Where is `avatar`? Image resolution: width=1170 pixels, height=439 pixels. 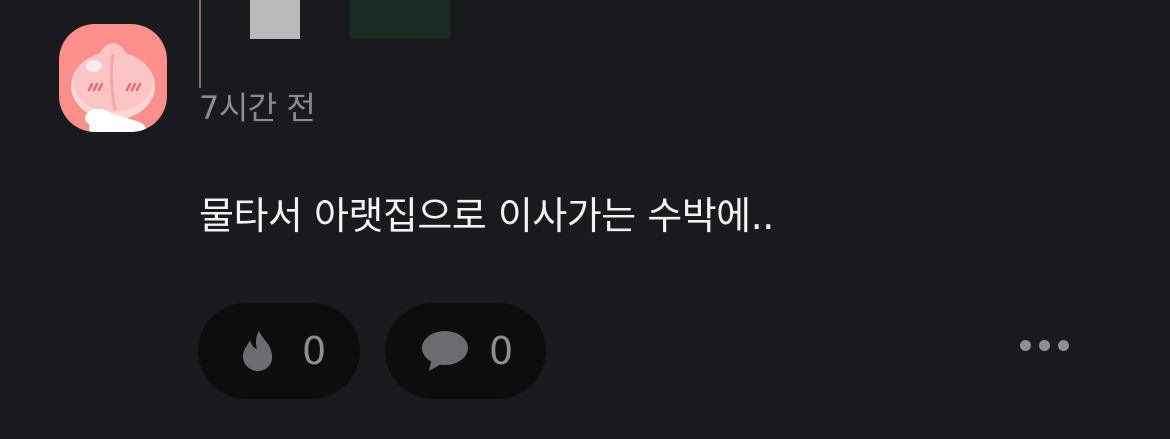
avatar is located at coordinates (113, 78).